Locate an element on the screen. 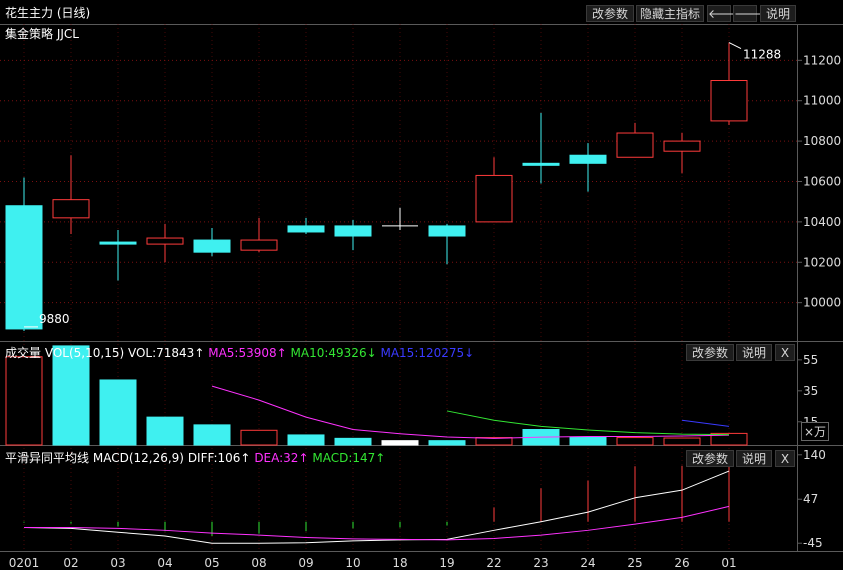  x-tick-label: 01 is located at coordinates (728, 563).